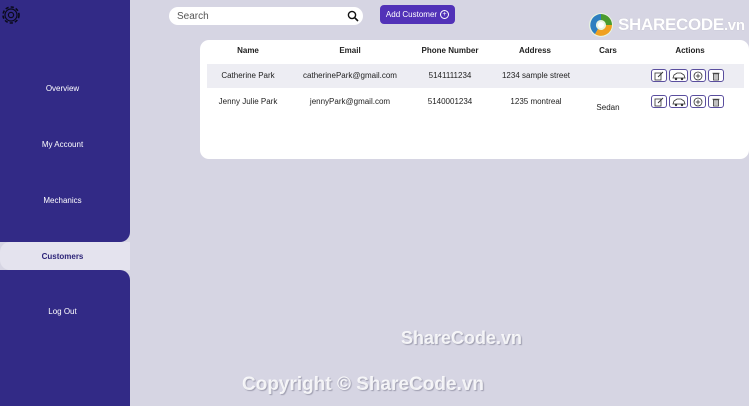  What do you see at coordinates (248, 101) in the screenshot?
I see `cell-name: Jenny Julie Park` at bounding box center [248, 101].